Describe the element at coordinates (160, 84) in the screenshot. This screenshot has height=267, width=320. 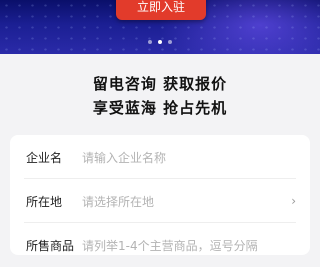
I see `headline-line-1: 留电咨询 获取报价` at that location.